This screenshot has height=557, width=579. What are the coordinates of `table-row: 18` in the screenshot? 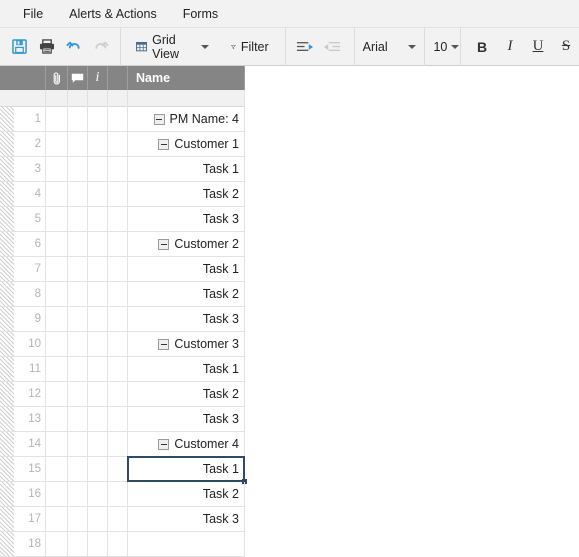 It's located at (122, 544).